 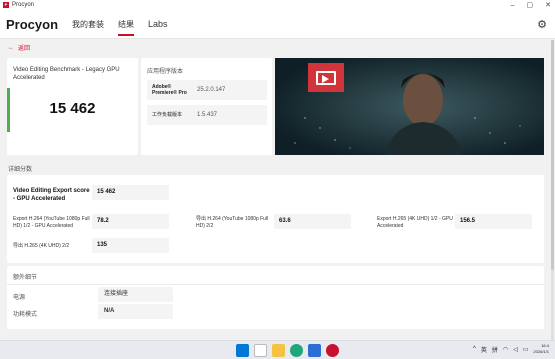 I want to click on edge-browser-icon, so click(x=296, y=350).